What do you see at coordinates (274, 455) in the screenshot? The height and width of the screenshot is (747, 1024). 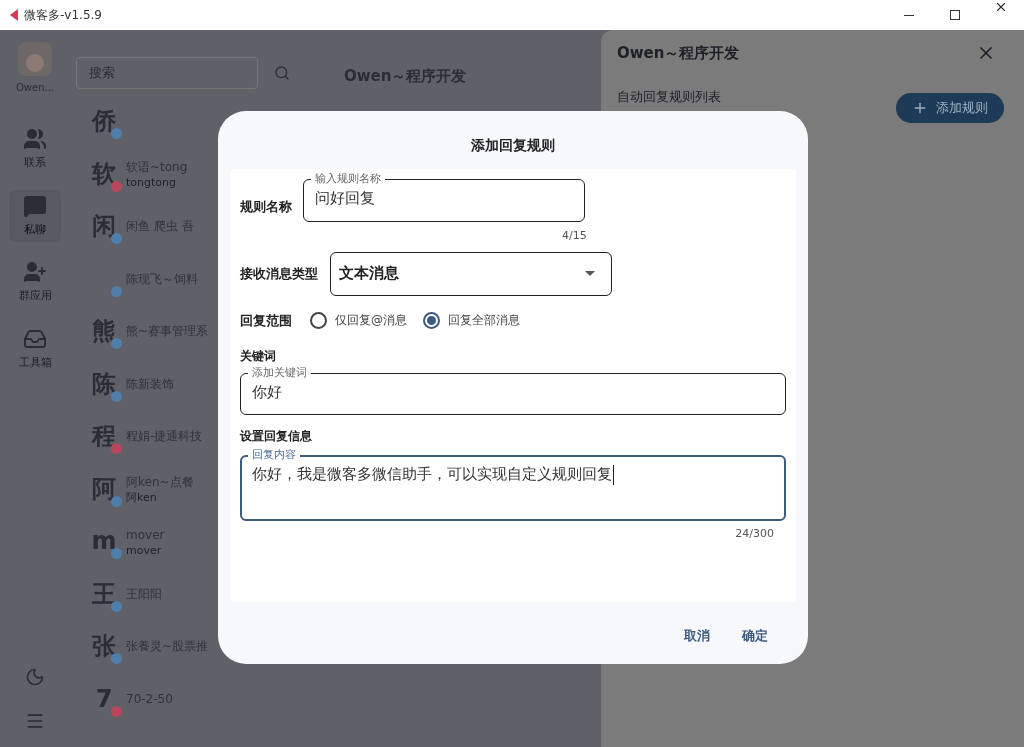 I see `field-label: 回复内容` at bounding box center [274, 455].